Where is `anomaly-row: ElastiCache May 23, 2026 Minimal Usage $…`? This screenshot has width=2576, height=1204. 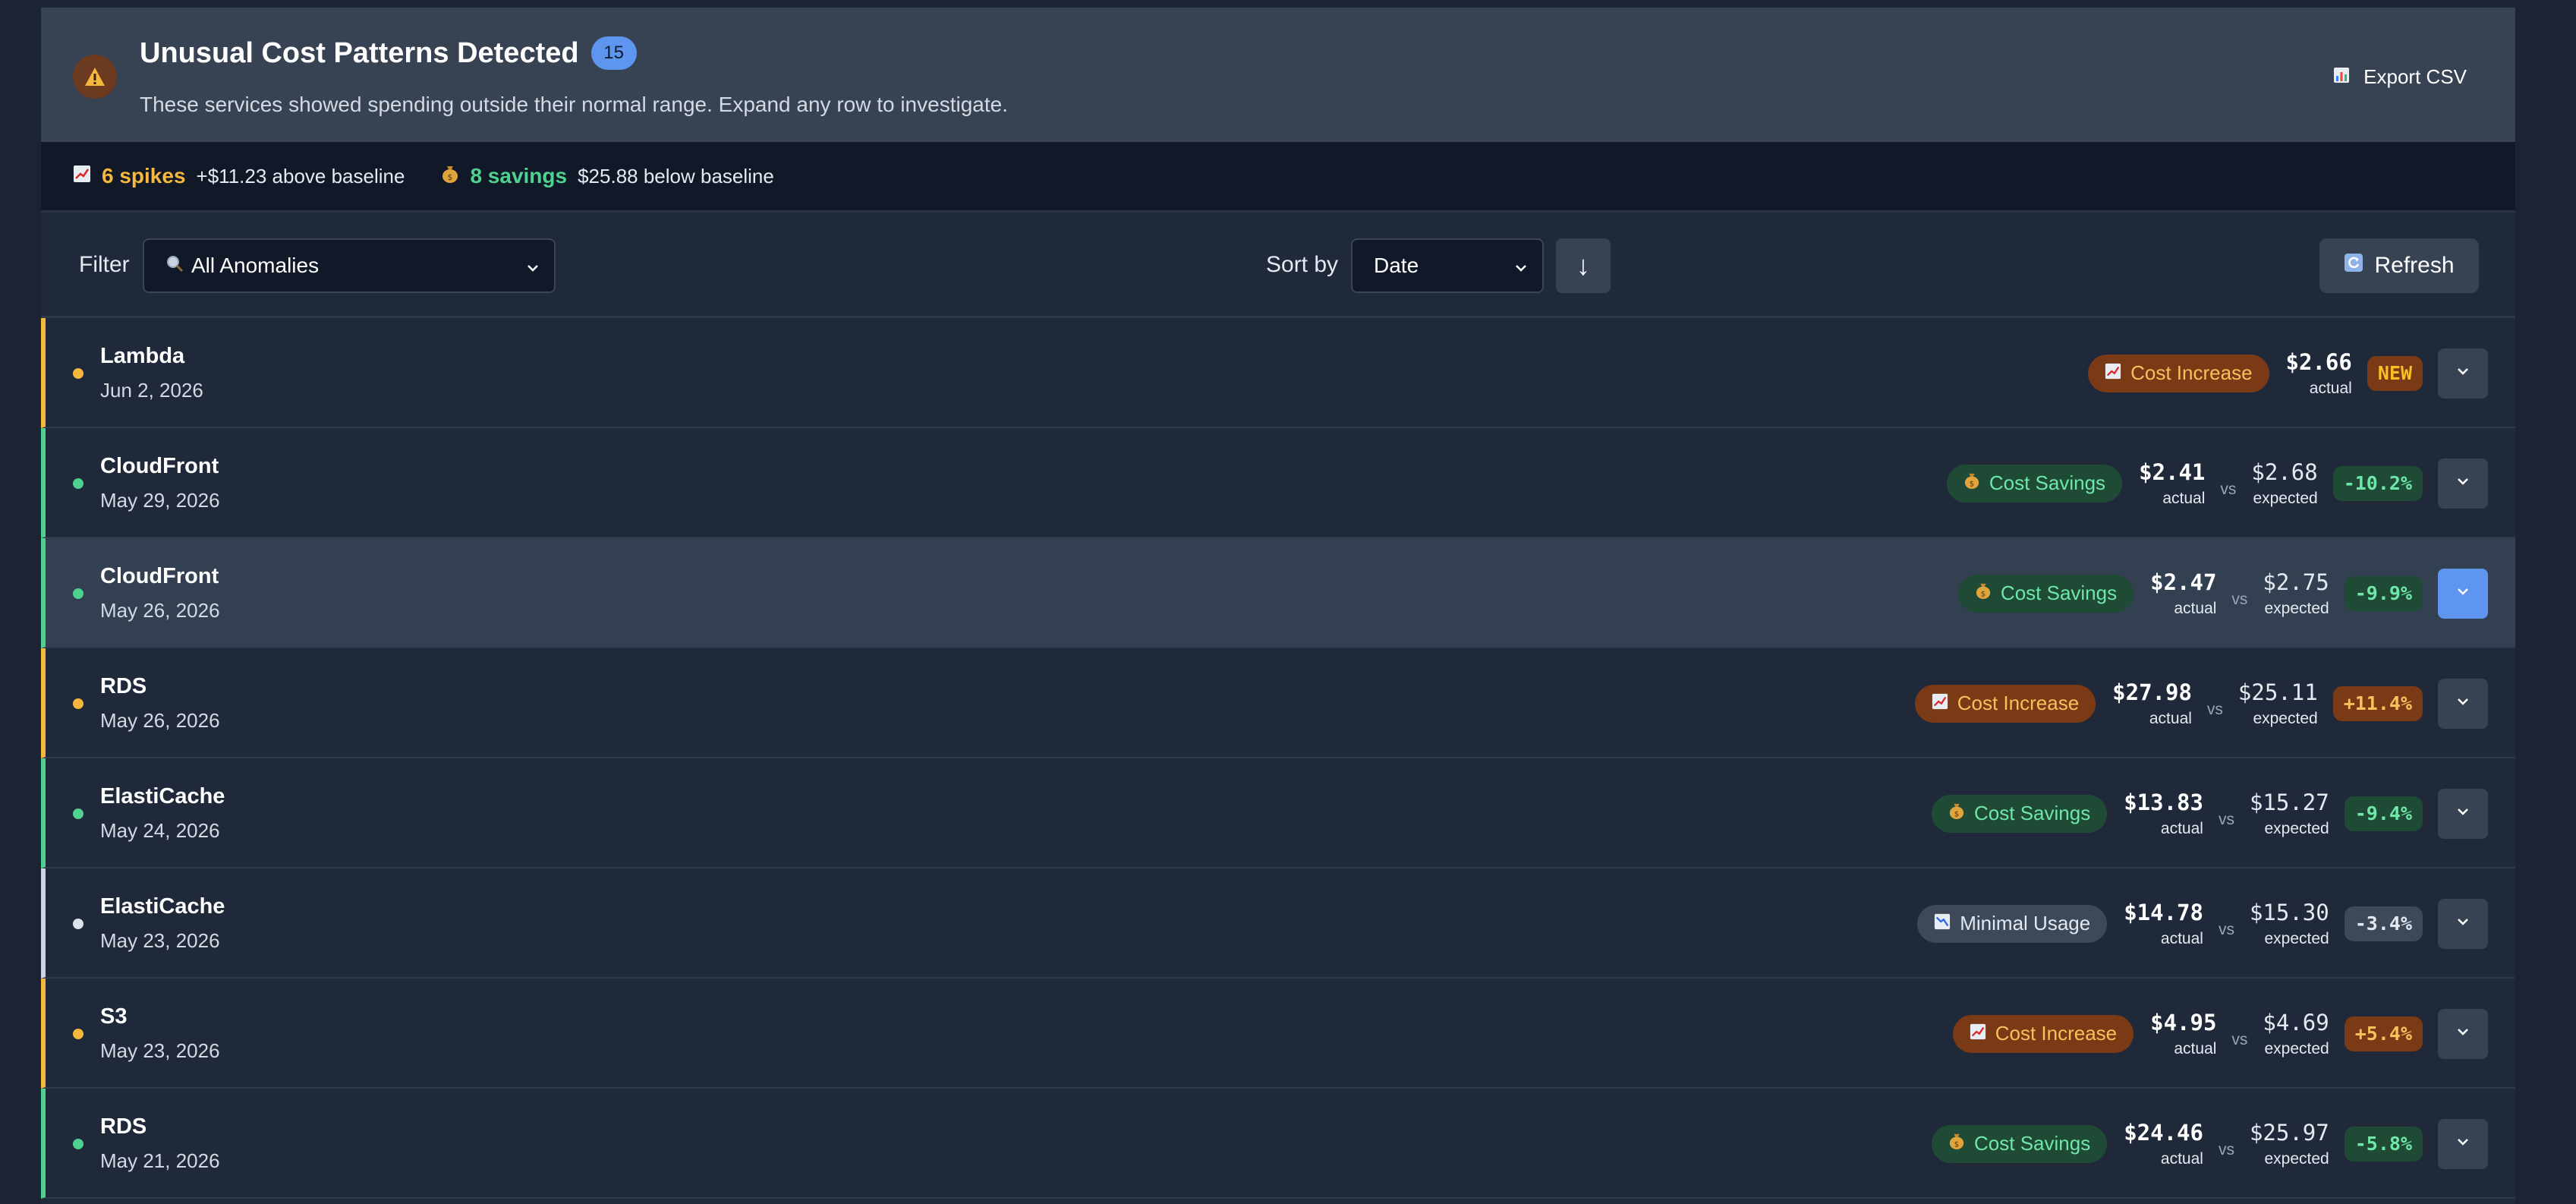
anomaly-row: ElastiCache May 23, 2026 Minimal Usage $… is located at coordinates (1278, 923).